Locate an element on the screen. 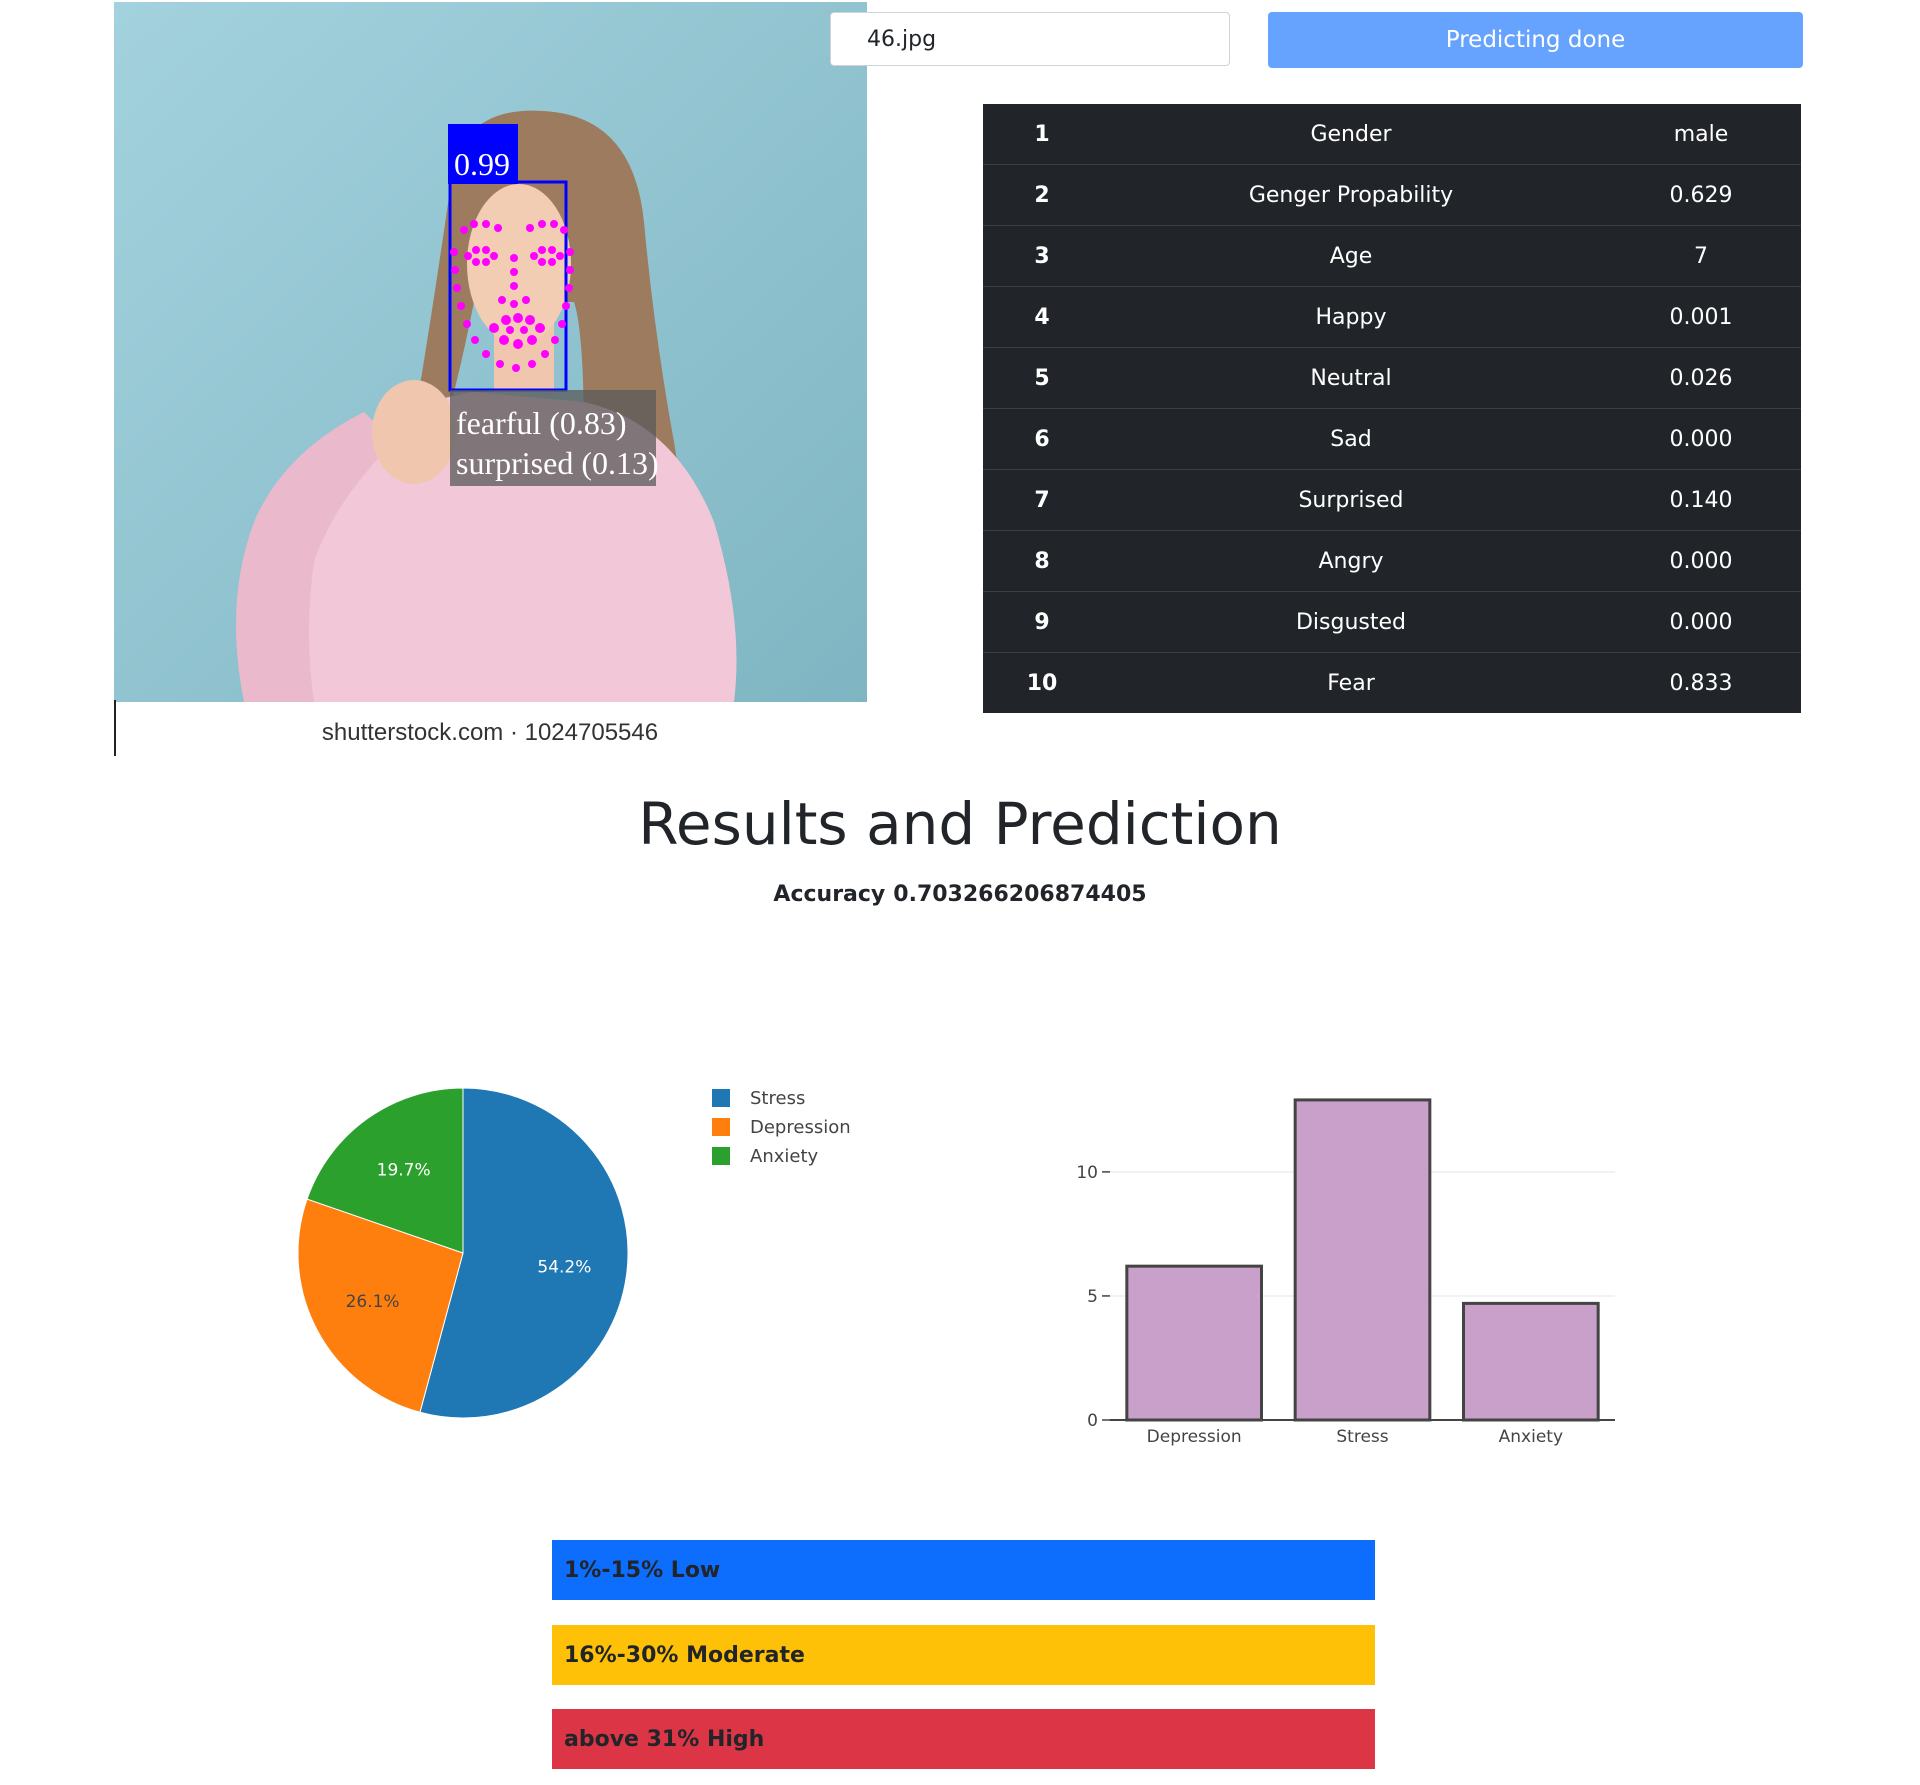 This screenshot has height=1785, width=1920. table-row: 4 Happy 0.001 is located at coordinates (1392, 317).